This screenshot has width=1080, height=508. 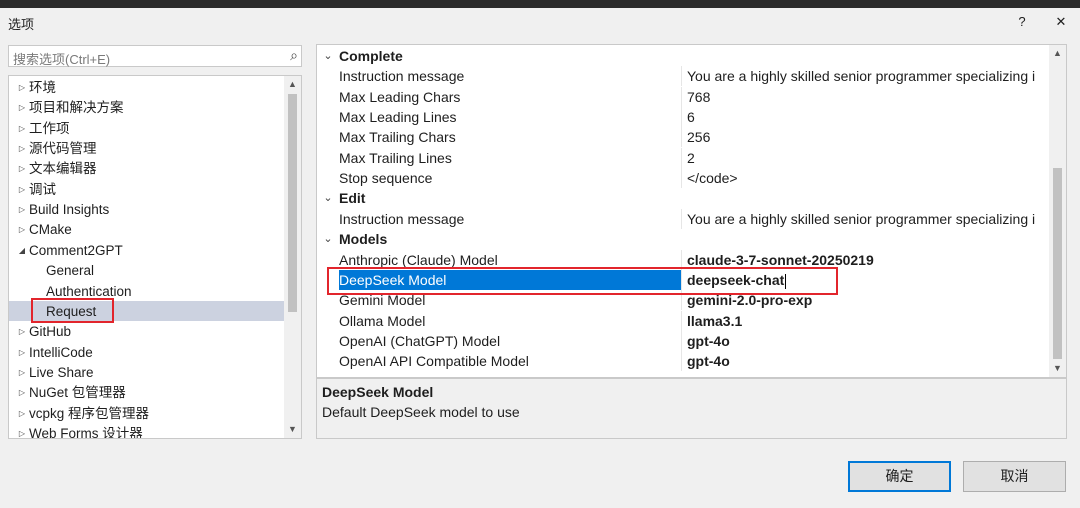 I want to click on tree-item-label: 源代码管理, so click(x=63, y=149).